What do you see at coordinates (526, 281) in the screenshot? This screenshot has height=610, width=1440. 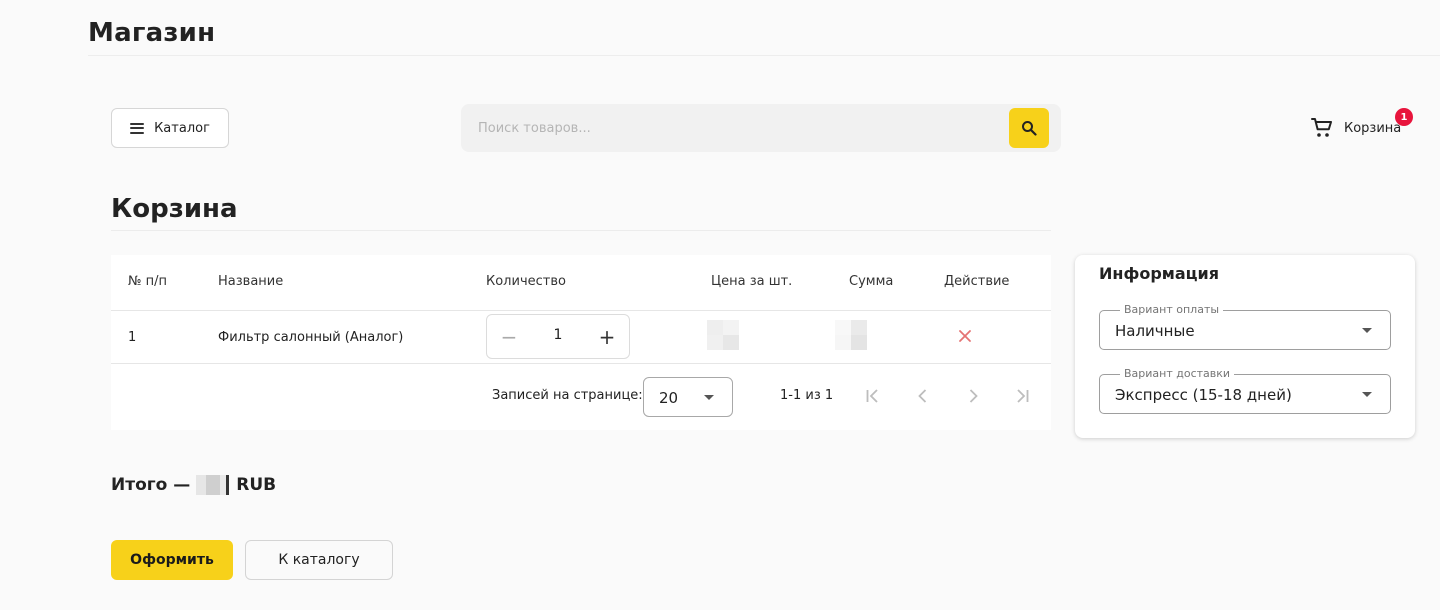 I see `column-header-quantity: Количество` at bounding box center [526, 281].